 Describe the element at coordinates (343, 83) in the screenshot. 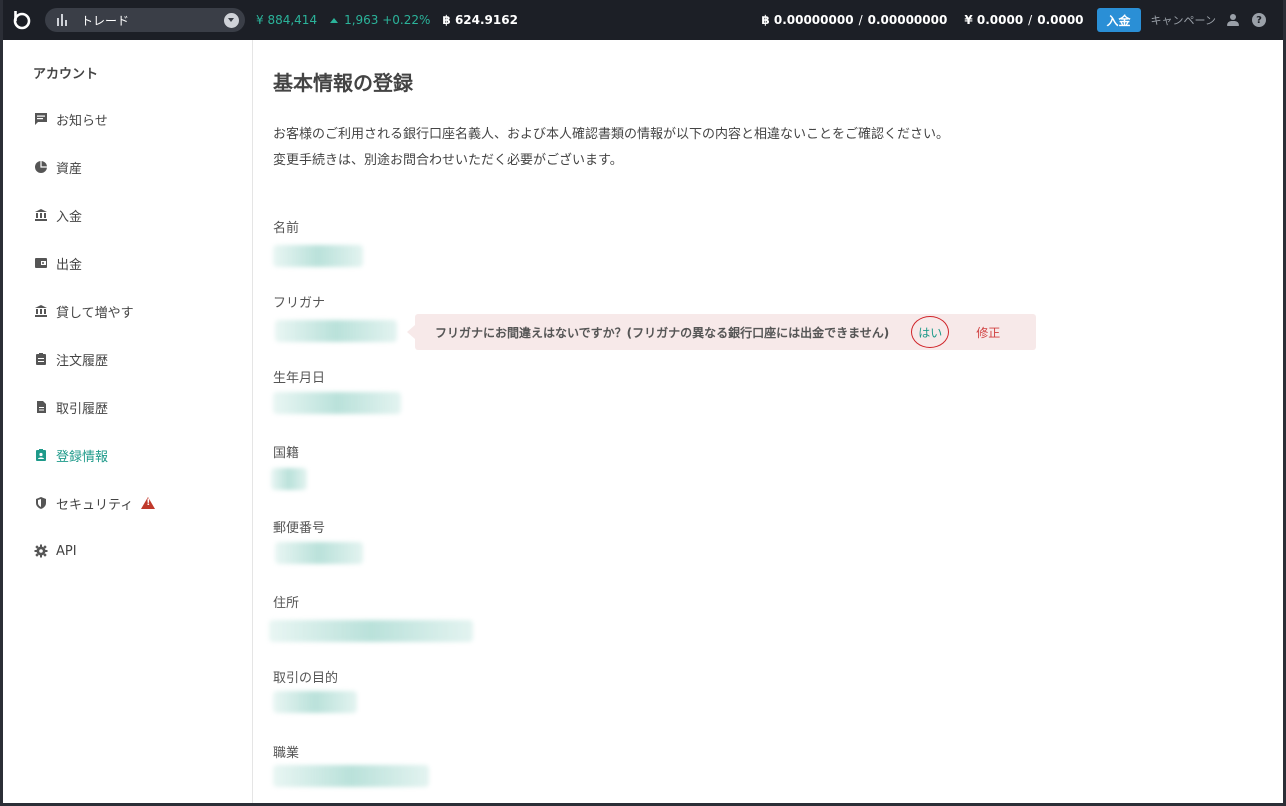

I see `page-title: 基本情報の登録` at that location.